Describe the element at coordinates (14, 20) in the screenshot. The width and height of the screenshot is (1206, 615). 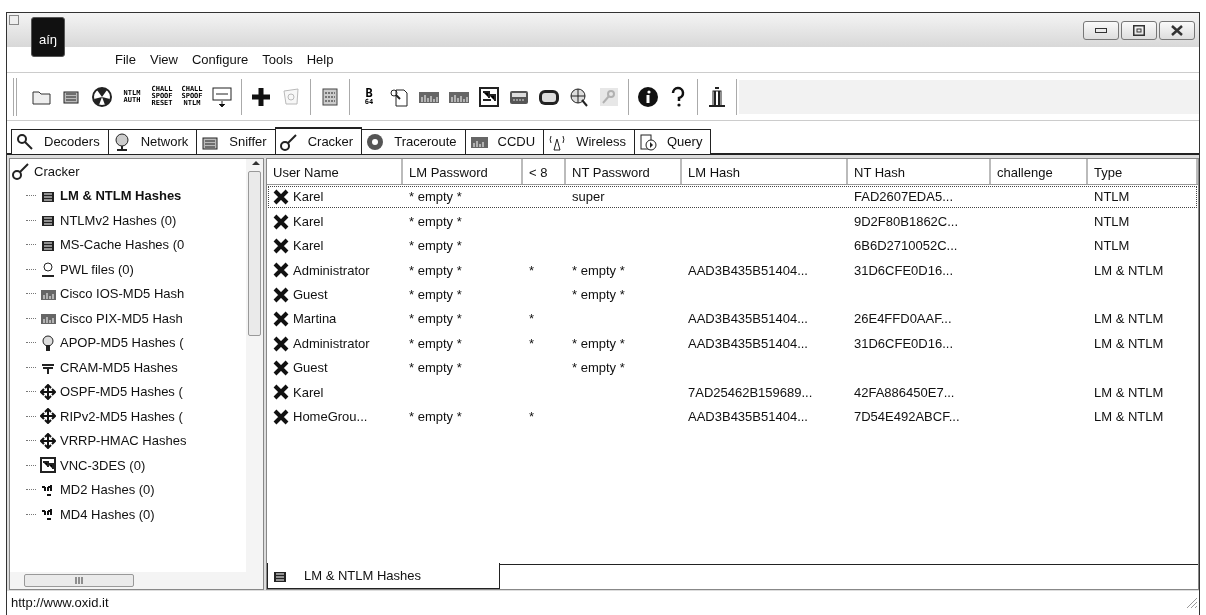
I see `system-menu-icon` at that location.